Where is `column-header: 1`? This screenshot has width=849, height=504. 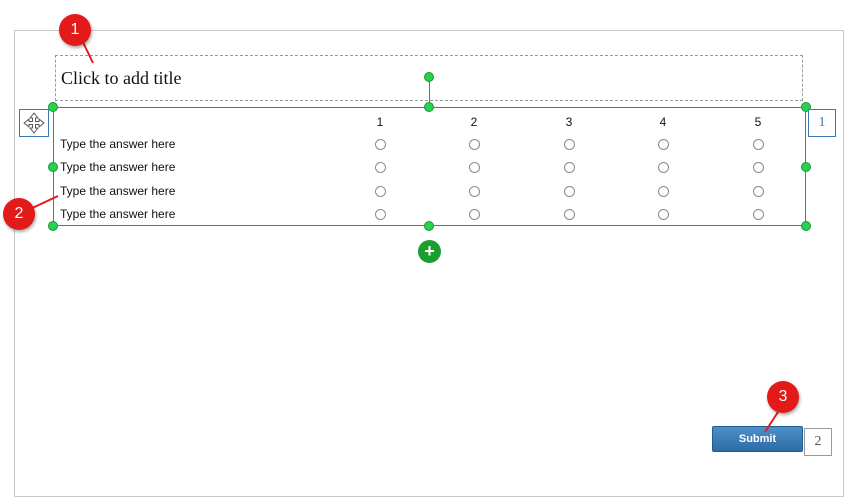
column-header: 1 is located at coordinates (380, 122).